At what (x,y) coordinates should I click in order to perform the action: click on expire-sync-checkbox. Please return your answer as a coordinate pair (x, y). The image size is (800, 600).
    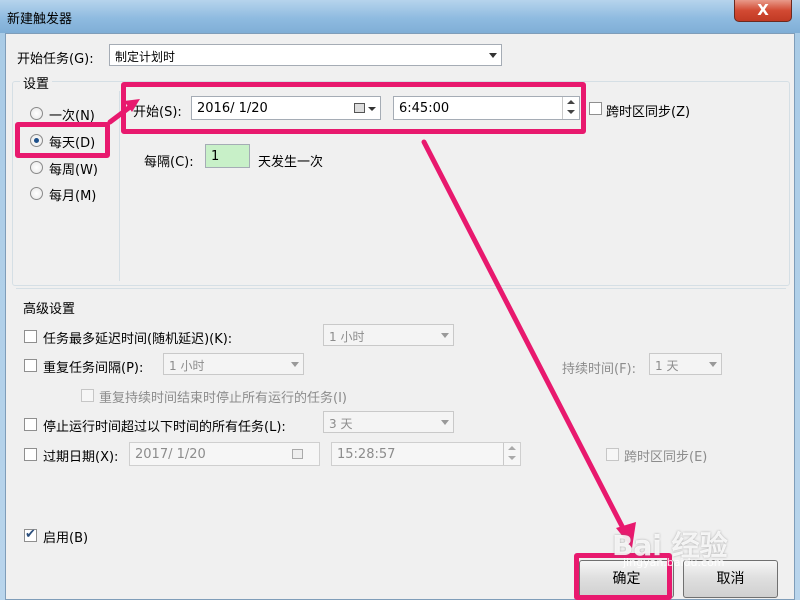
    Looking at the image, I should click on (612, 454).